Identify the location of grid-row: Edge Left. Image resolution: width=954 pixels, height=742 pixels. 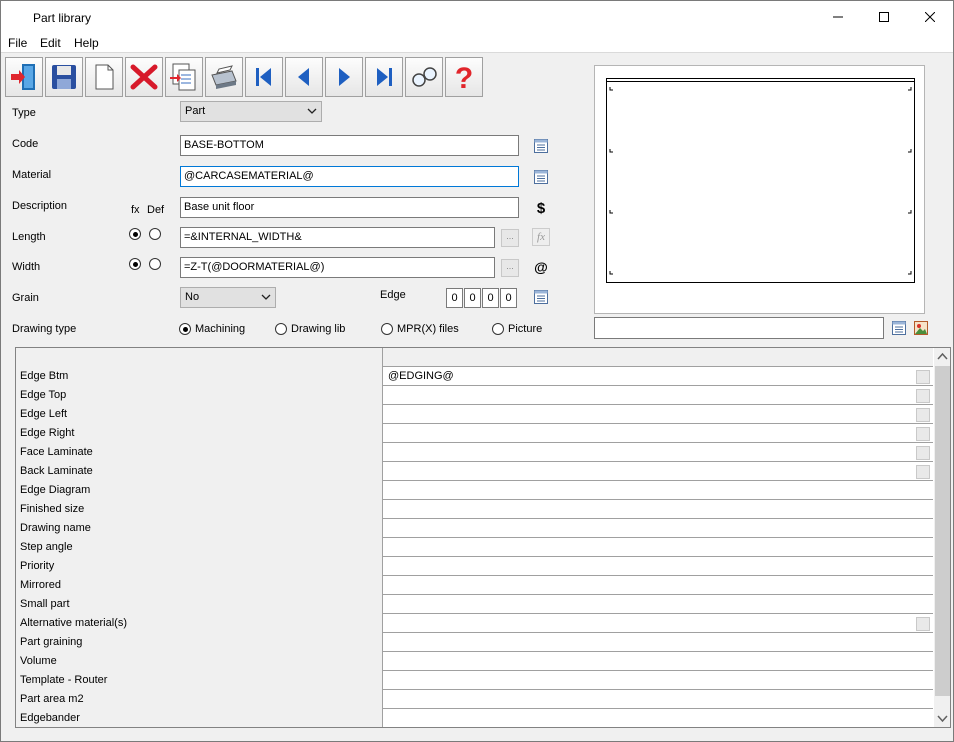
(474, 414).